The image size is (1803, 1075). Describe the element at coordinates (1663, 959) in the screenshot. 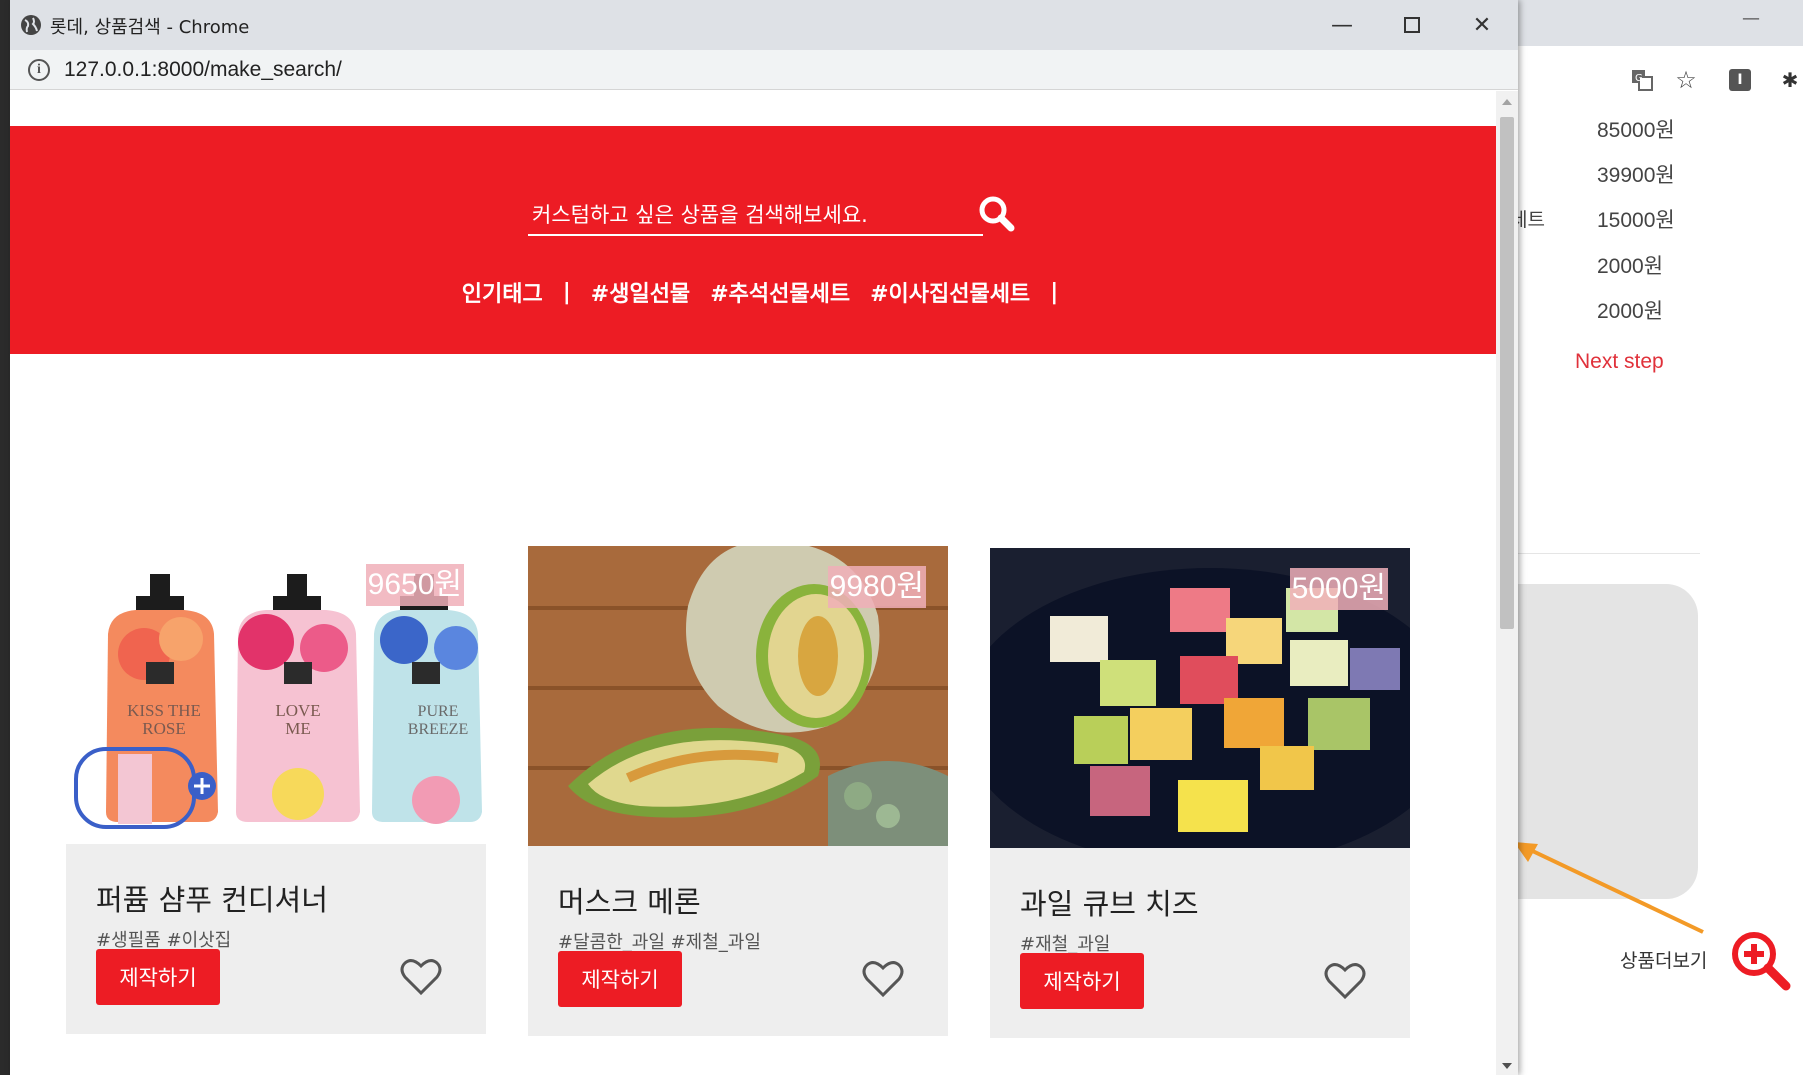

I see `more-products-label: 상품더보기` at that location.